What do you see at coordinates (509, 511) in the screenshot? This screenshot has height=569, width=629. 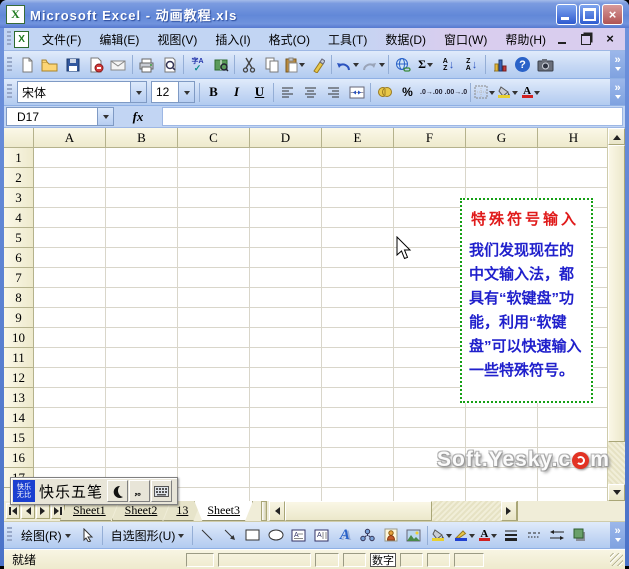 I see `scroll-right-button` at bounding box center [509, 511].